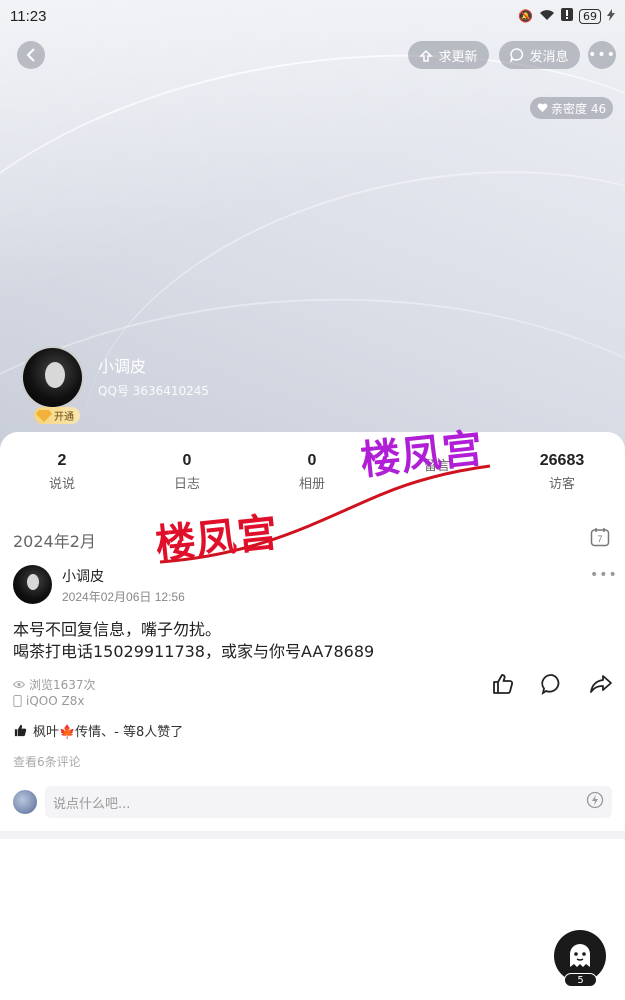 This screenshot has height=1000, width=625. Describe the element at coordinates (62, 472) in the screenshot. I see `stat-posts: 2 说说` at that location.